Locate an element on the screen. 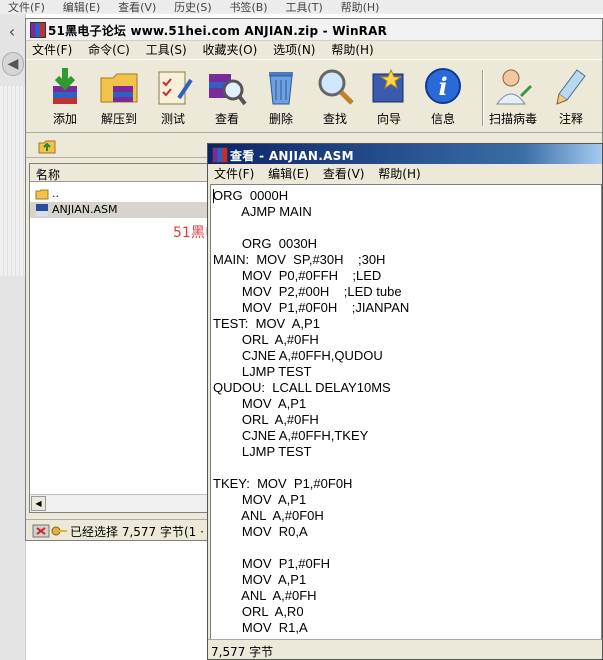 The image size is (603, 660). status-key-icon is located at coordinates (49, 531).